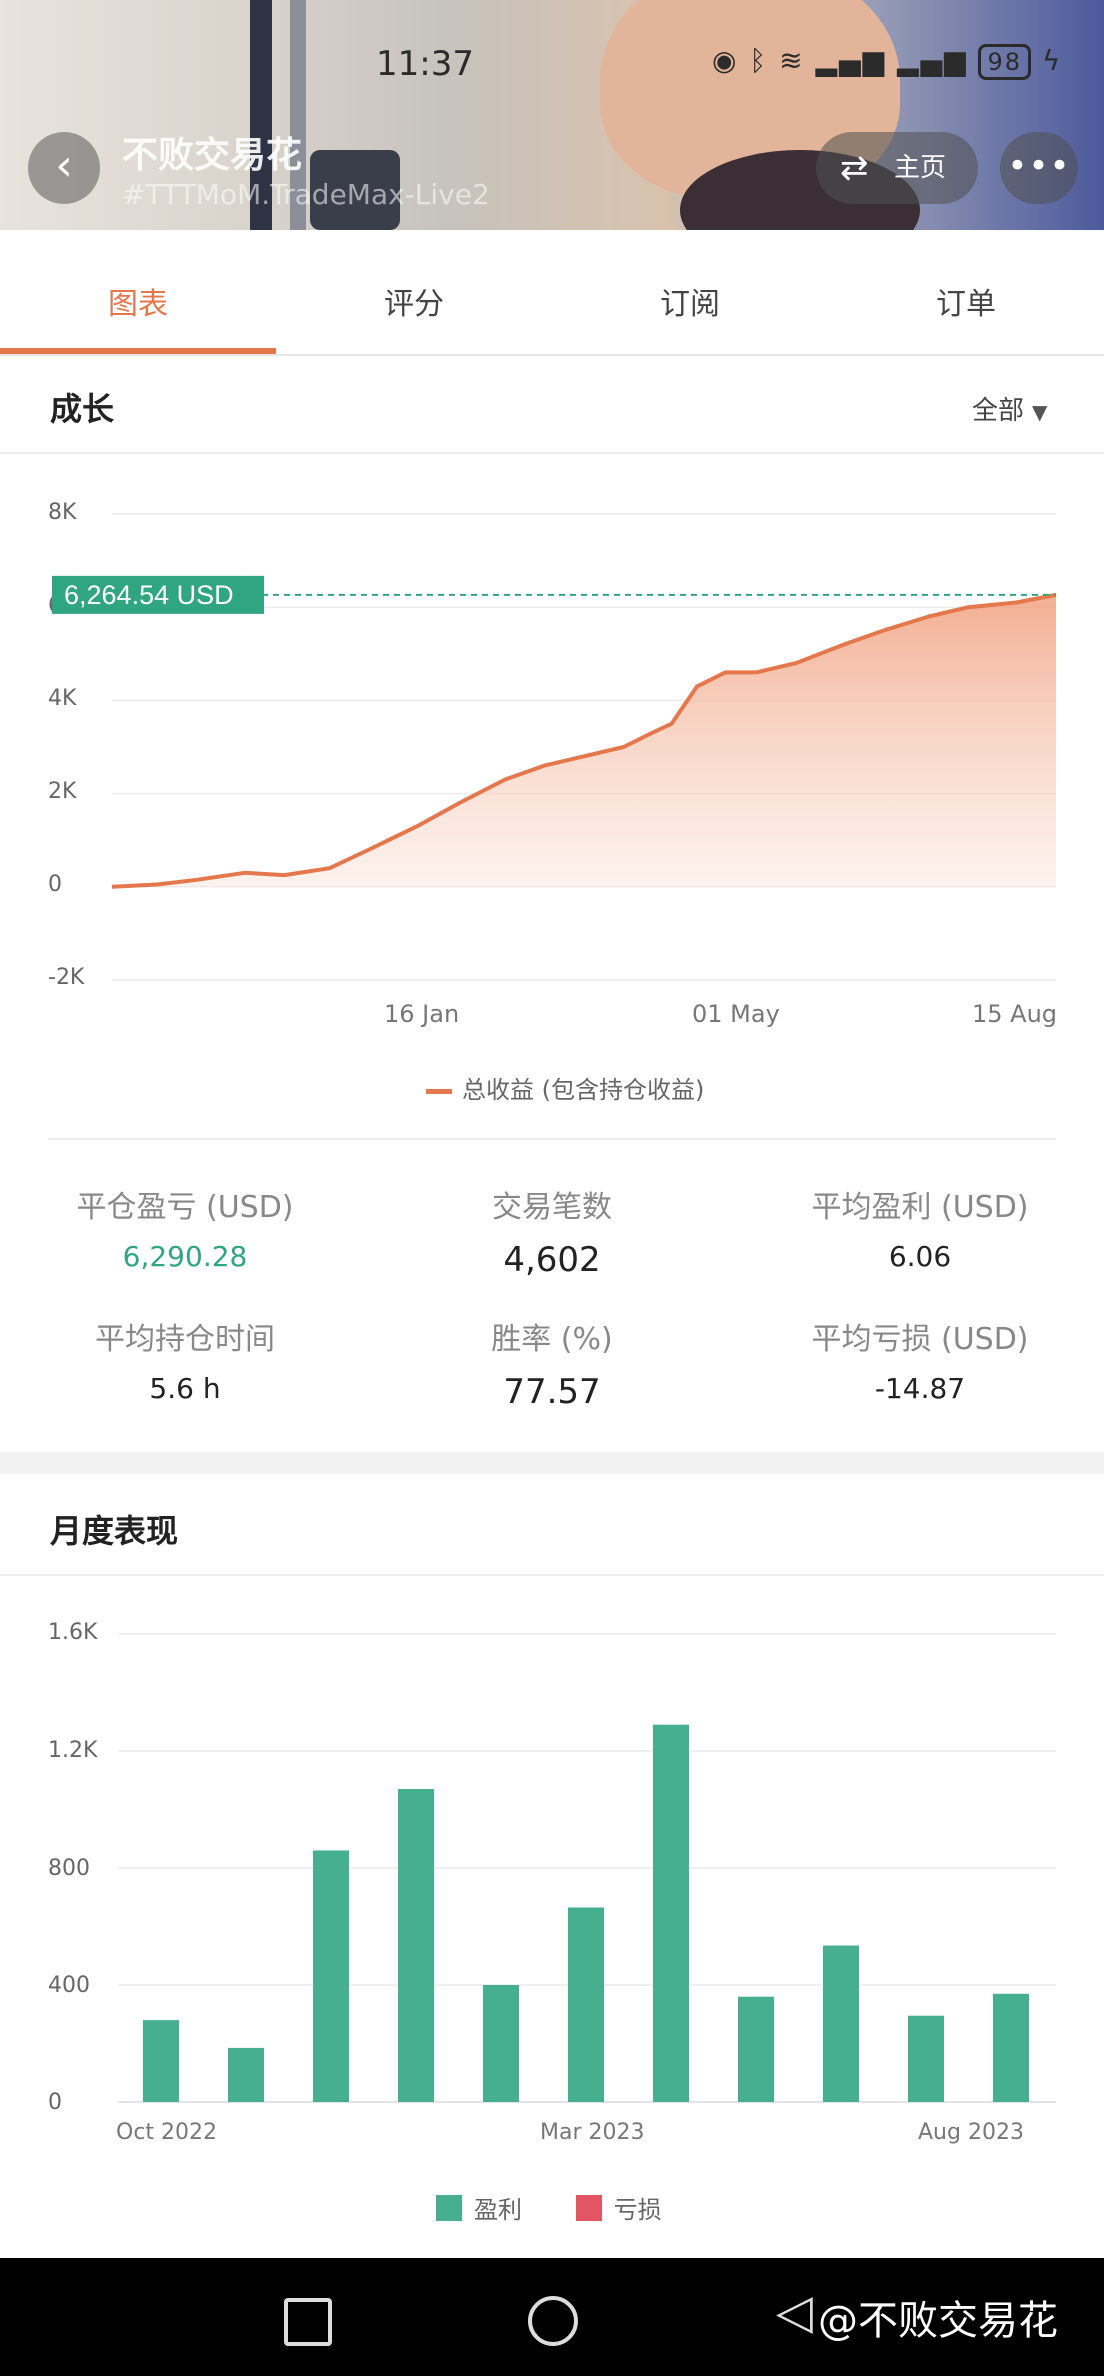 Image resolution: width=1104 pixels, height=2376 pixels. What do you see at coordinates (552, 1463) in the screenshot?
I see `section-gap` at bounding box center [552, 1463].